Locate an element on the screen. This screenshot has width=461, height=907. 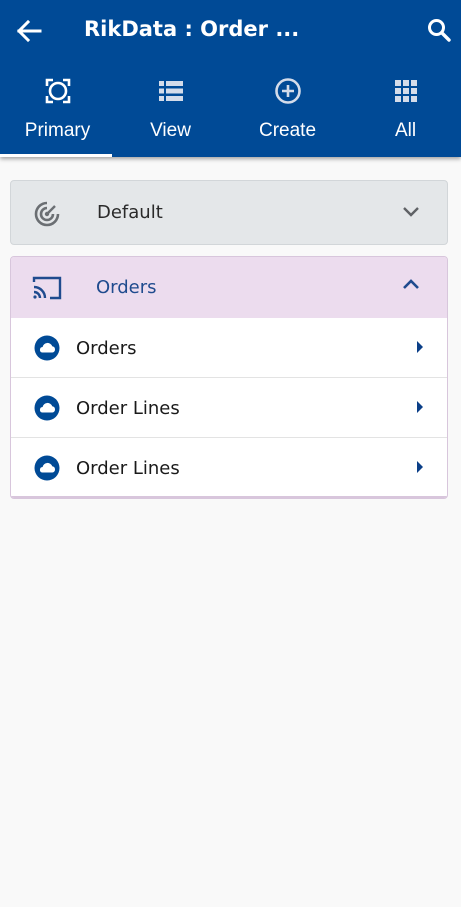
tab-label: Create is located at coordinates (287, 130).